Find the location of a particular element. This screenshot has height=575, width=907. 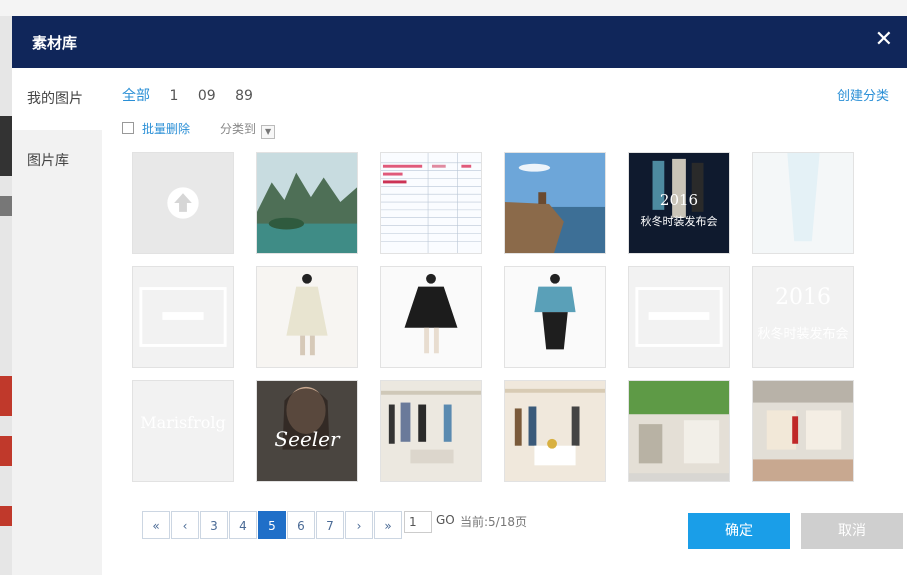

thumbnail-model-white-coat is located at coordinates (307, 317).